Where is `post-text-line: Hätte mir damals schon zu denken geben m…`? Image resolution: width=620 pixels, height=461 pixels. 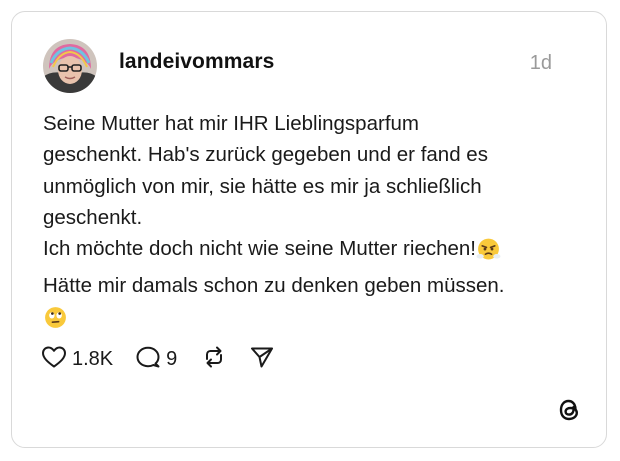 post-text-line: Hätte mir damals schon zu denken geben m… is located at coordinates (274, 286).